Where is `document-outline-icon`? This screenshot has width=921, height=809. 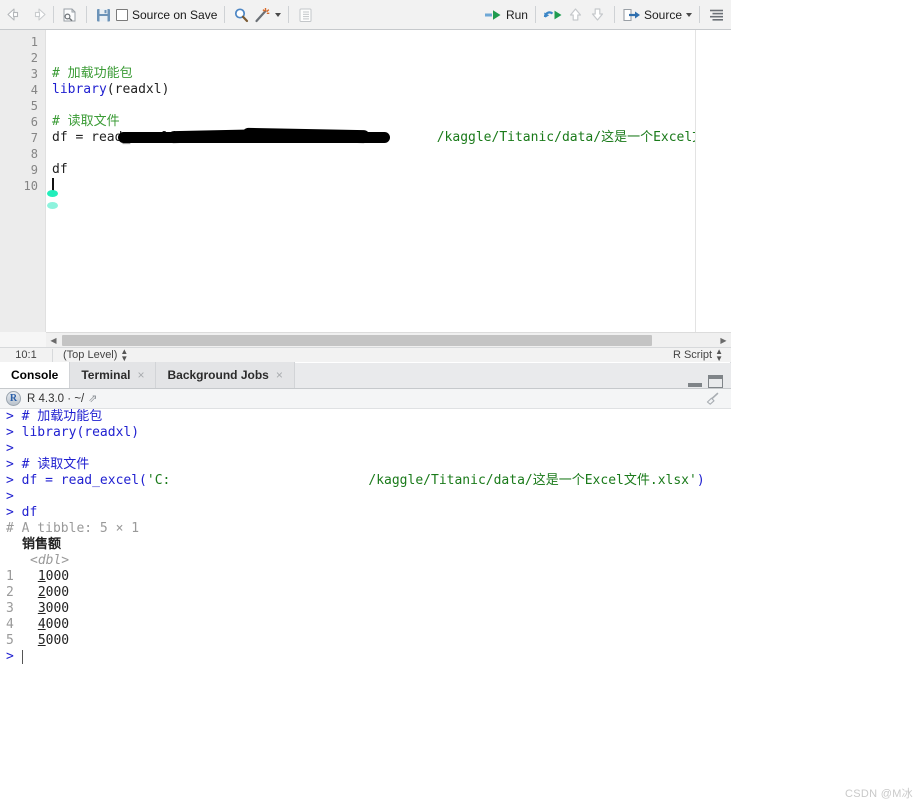 document-outline-icon is located at coordinates (716, 15).